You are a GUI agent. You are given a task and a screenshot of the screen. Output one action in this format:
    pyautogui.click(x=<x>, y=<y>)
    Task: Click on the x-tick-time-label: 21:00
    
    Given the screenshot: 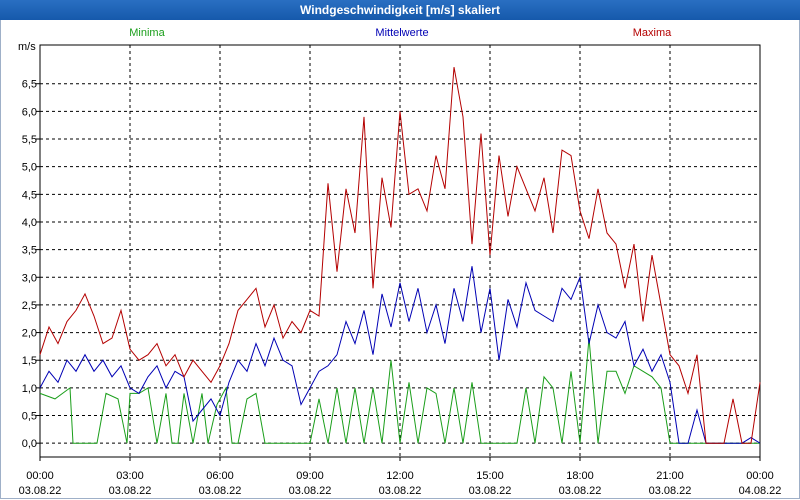 What is the action you would take?
    pyautogui.click(x=670, y=476)
    